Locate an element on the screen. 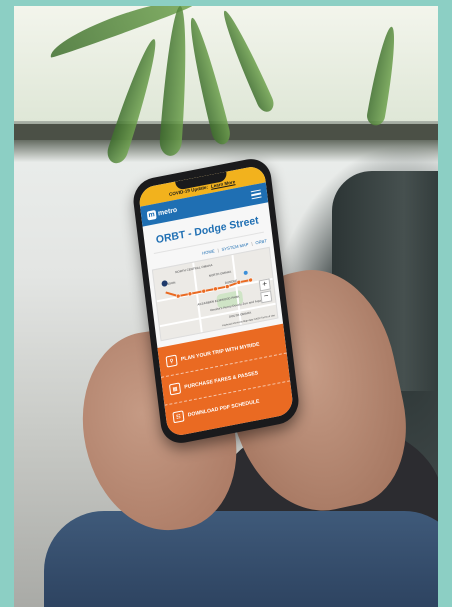 The height and width of the screenshot is (607, 452). breadcrumb-home: HOME is located at coordinates (208, 251).